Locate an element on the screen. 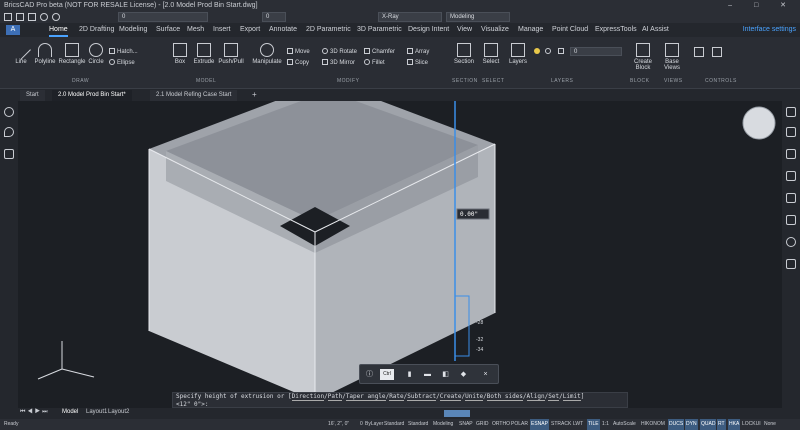  toggle-esnap: ESNAP is located at coordinates (539, 424).